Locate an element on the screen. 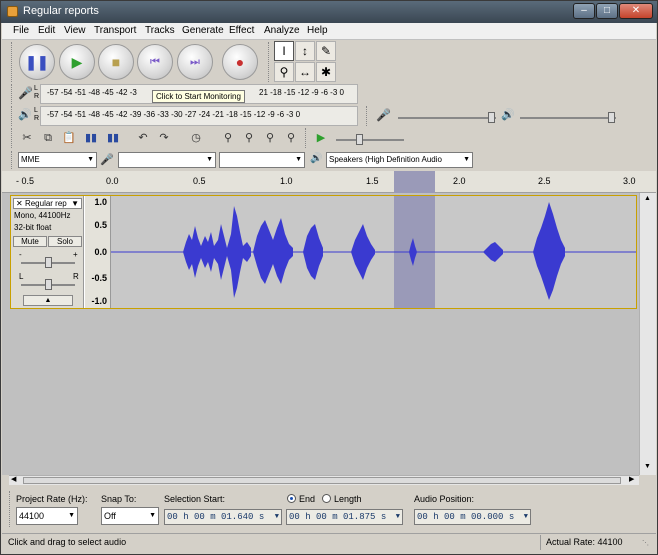  audio-position-time: 00 h 00 m 00.000 s ▼ is located at coordinates (472, 517).